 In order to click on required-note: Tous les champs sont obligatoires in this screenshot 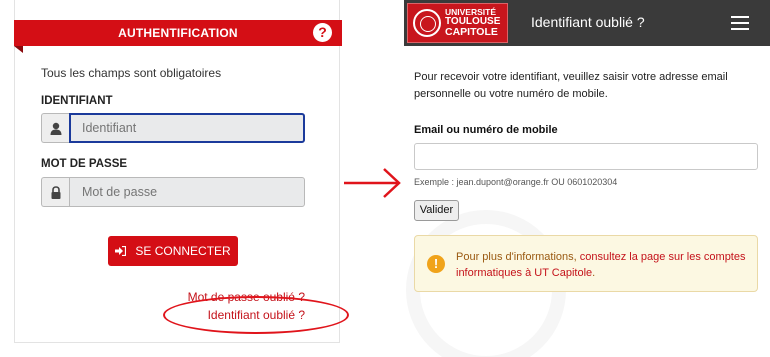, I will do `click(131, 73)`.